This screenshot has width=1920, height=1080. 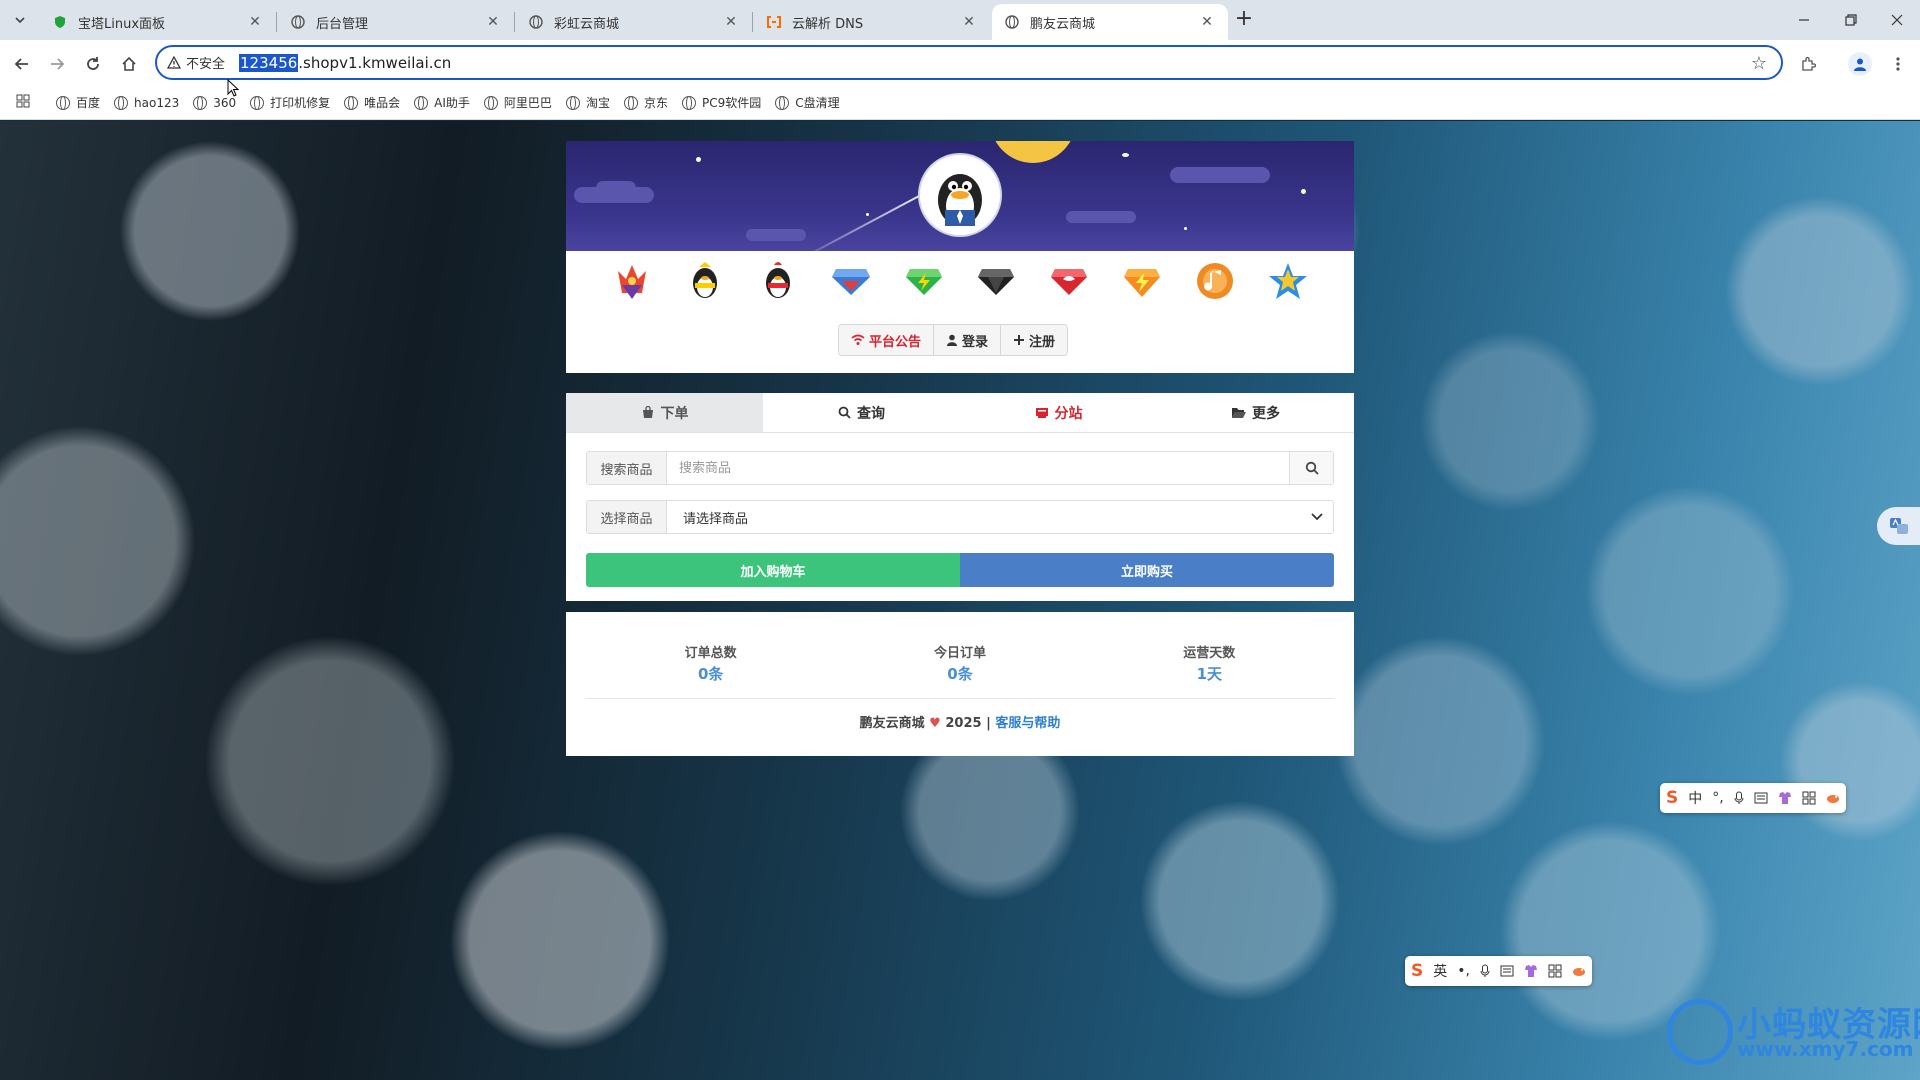 What do you see at coordinates (960, 670) in the screenshot?
I see `stats-row: 订单总数 0条 今日订单 0条 运营天数 1天` at bounding box center [960, 670].